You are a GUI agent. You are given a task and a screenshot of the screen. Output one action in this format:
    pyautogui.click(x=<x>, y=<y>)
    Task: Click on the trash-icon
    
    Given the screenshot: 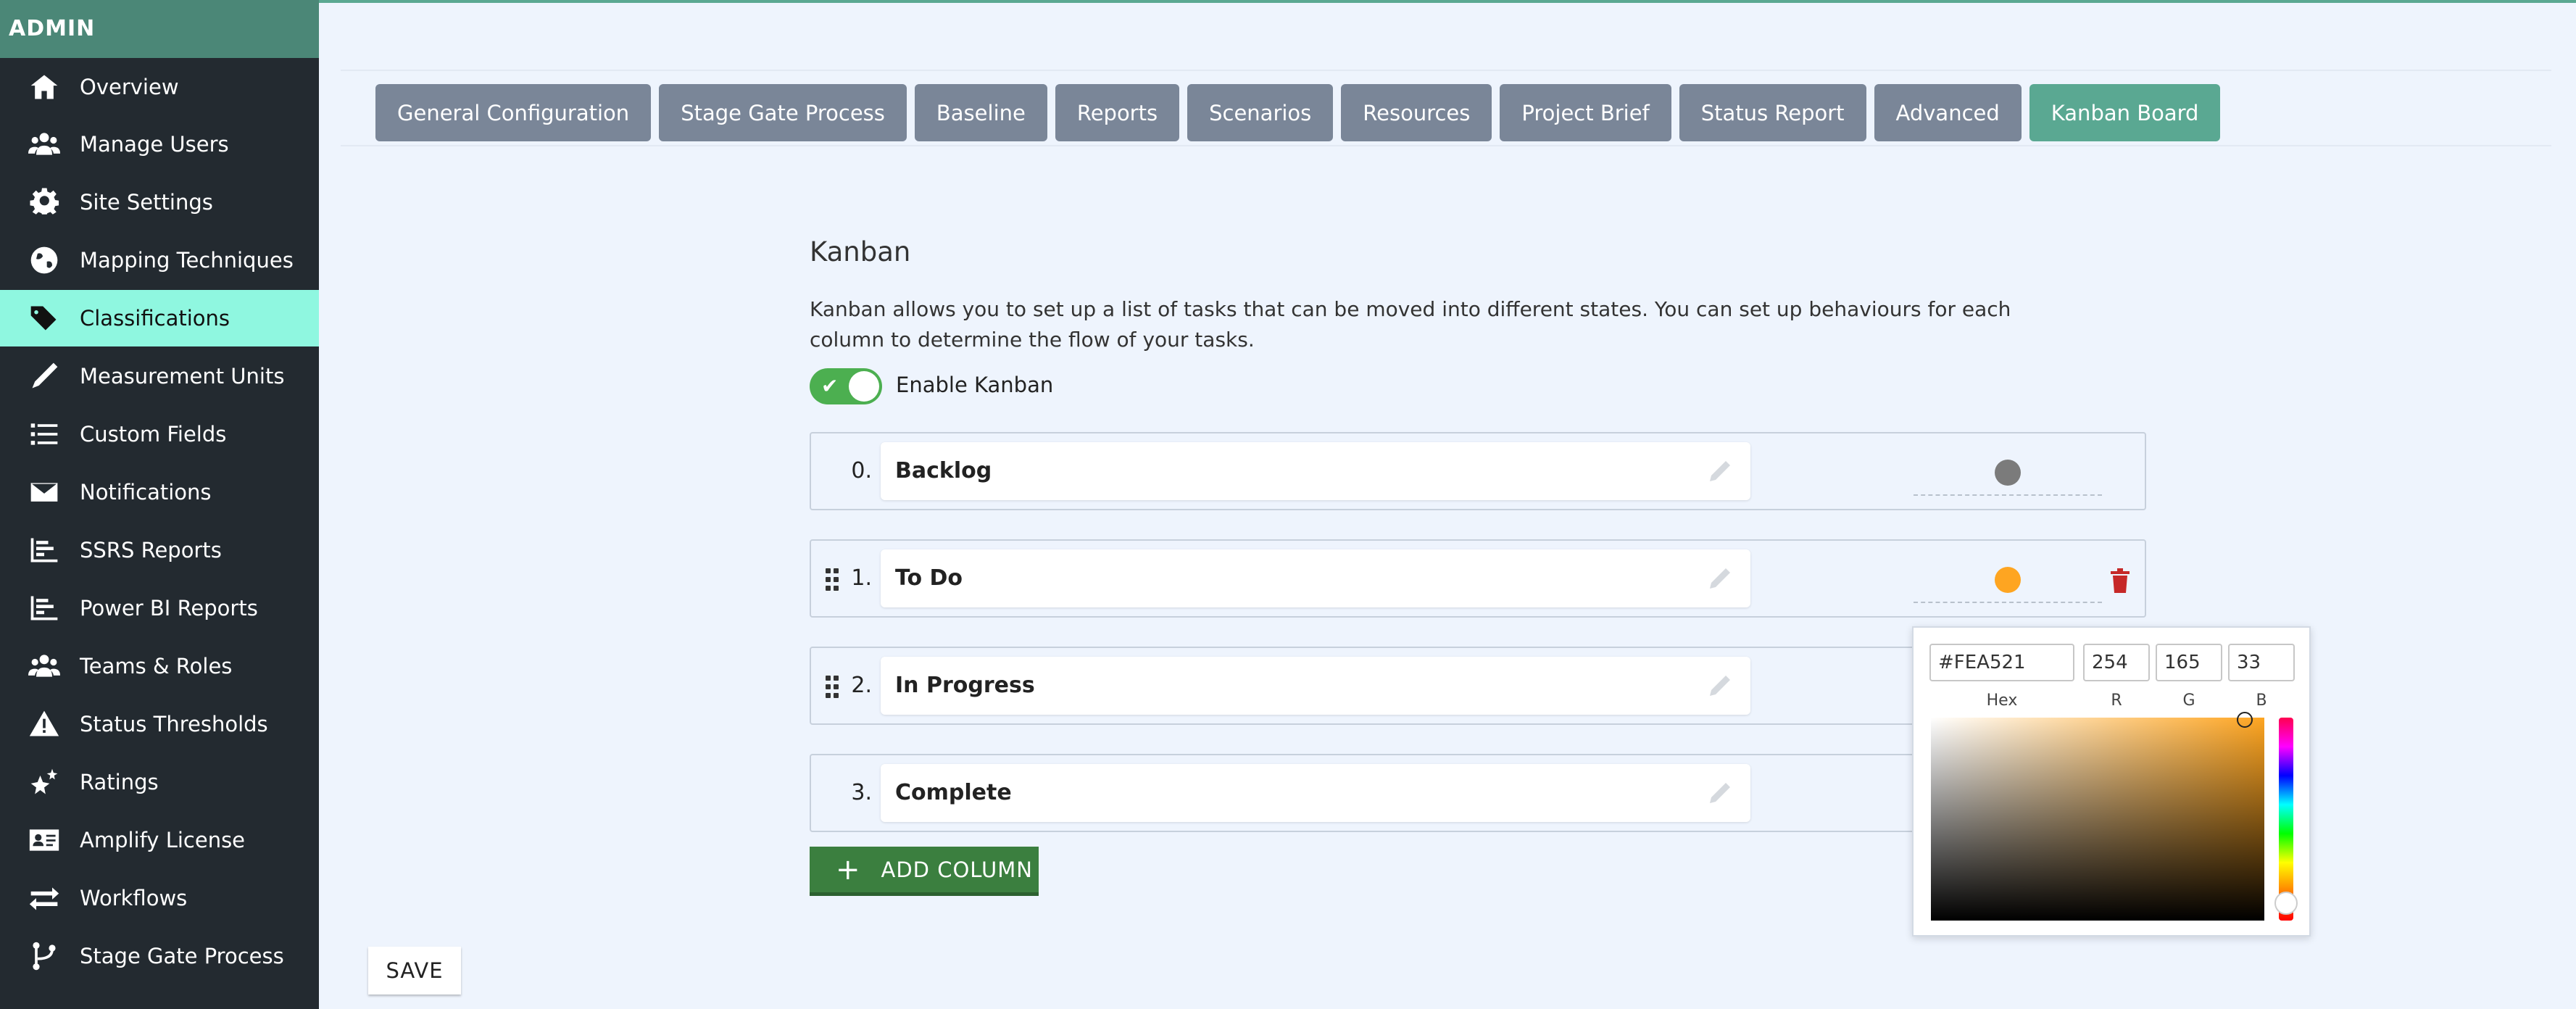 What is the action you would take?
    pyautogui.click(x=2120, y=580)
    